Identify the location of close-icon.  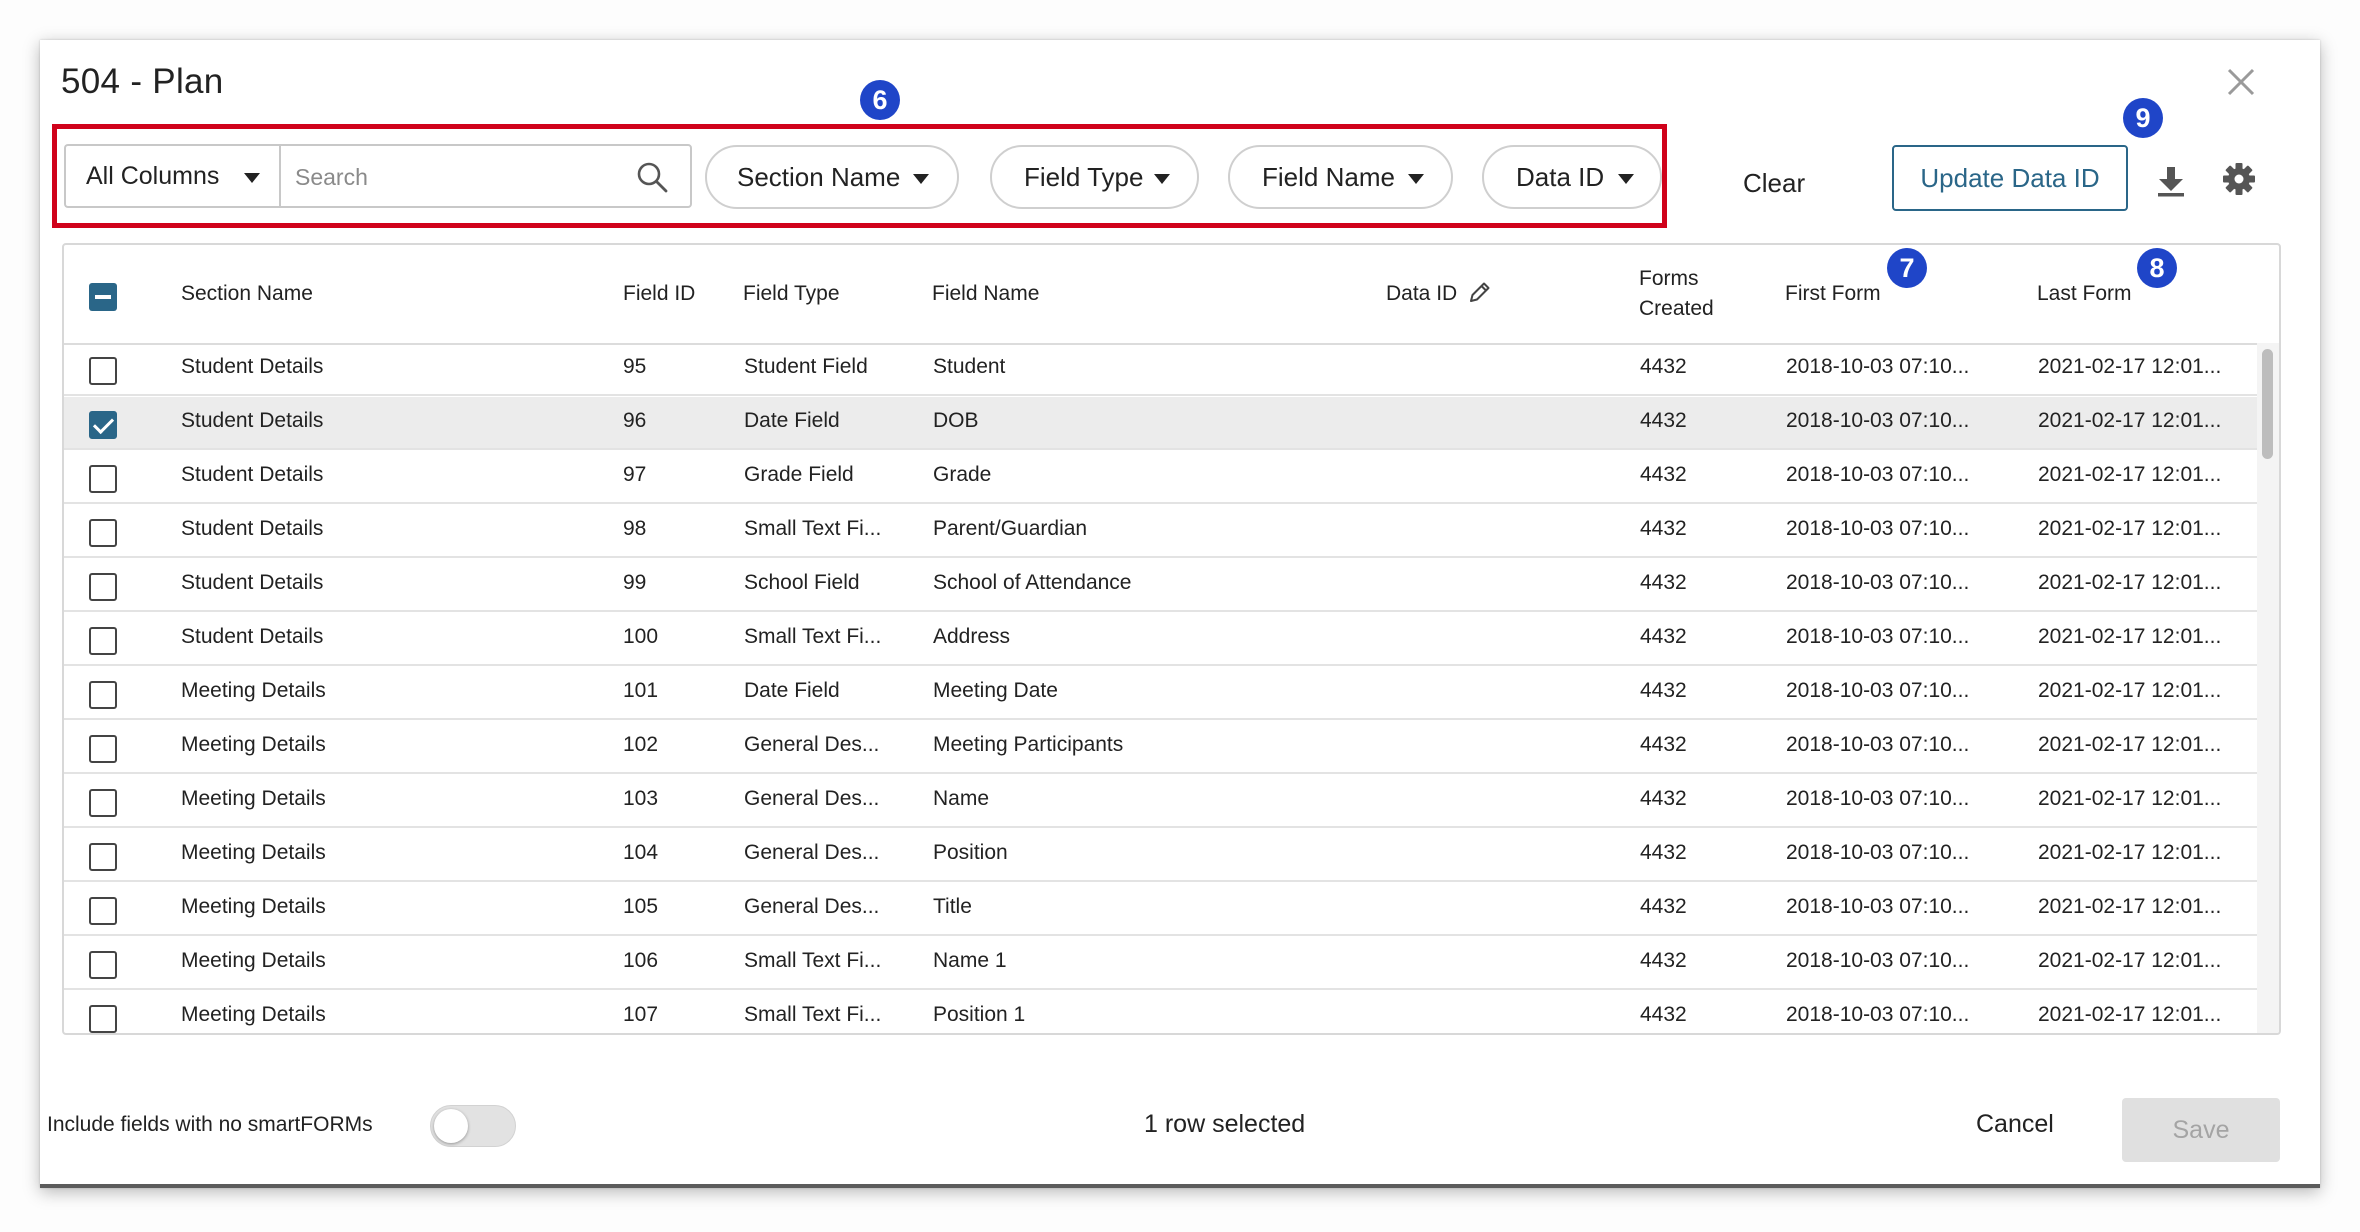
(2241, 82).